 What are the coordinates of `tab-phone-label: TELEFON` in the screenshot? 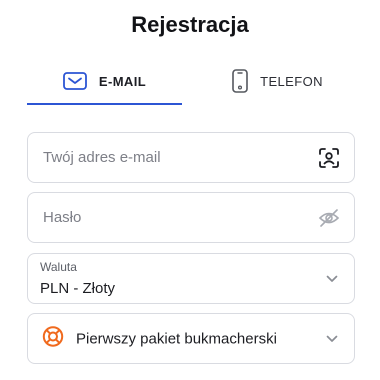 It's located at (291, 81).